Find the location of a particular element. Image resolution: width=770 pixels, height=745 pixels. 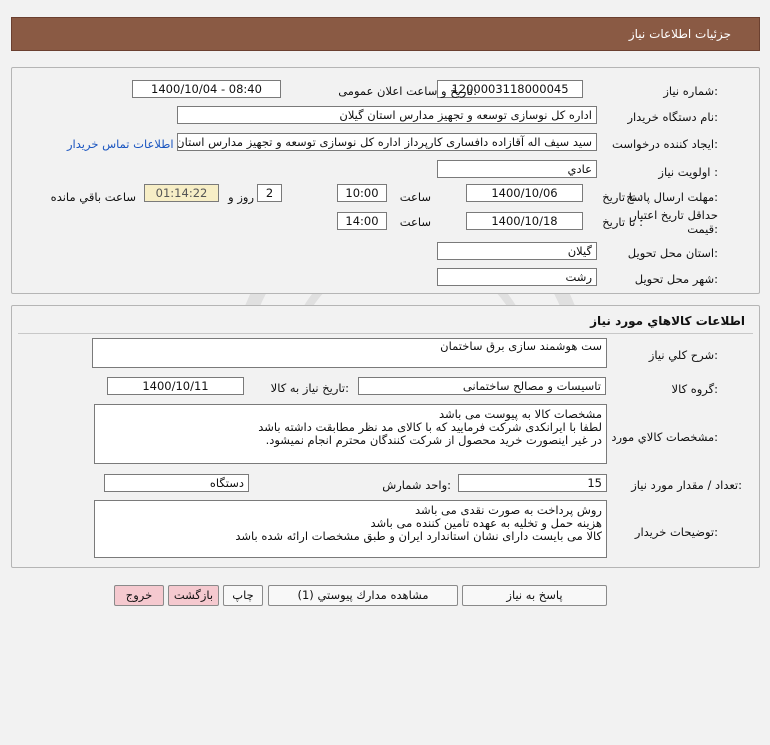

delivery-city-label: شهر محل تحویل: is located at coordinates (676, 279).